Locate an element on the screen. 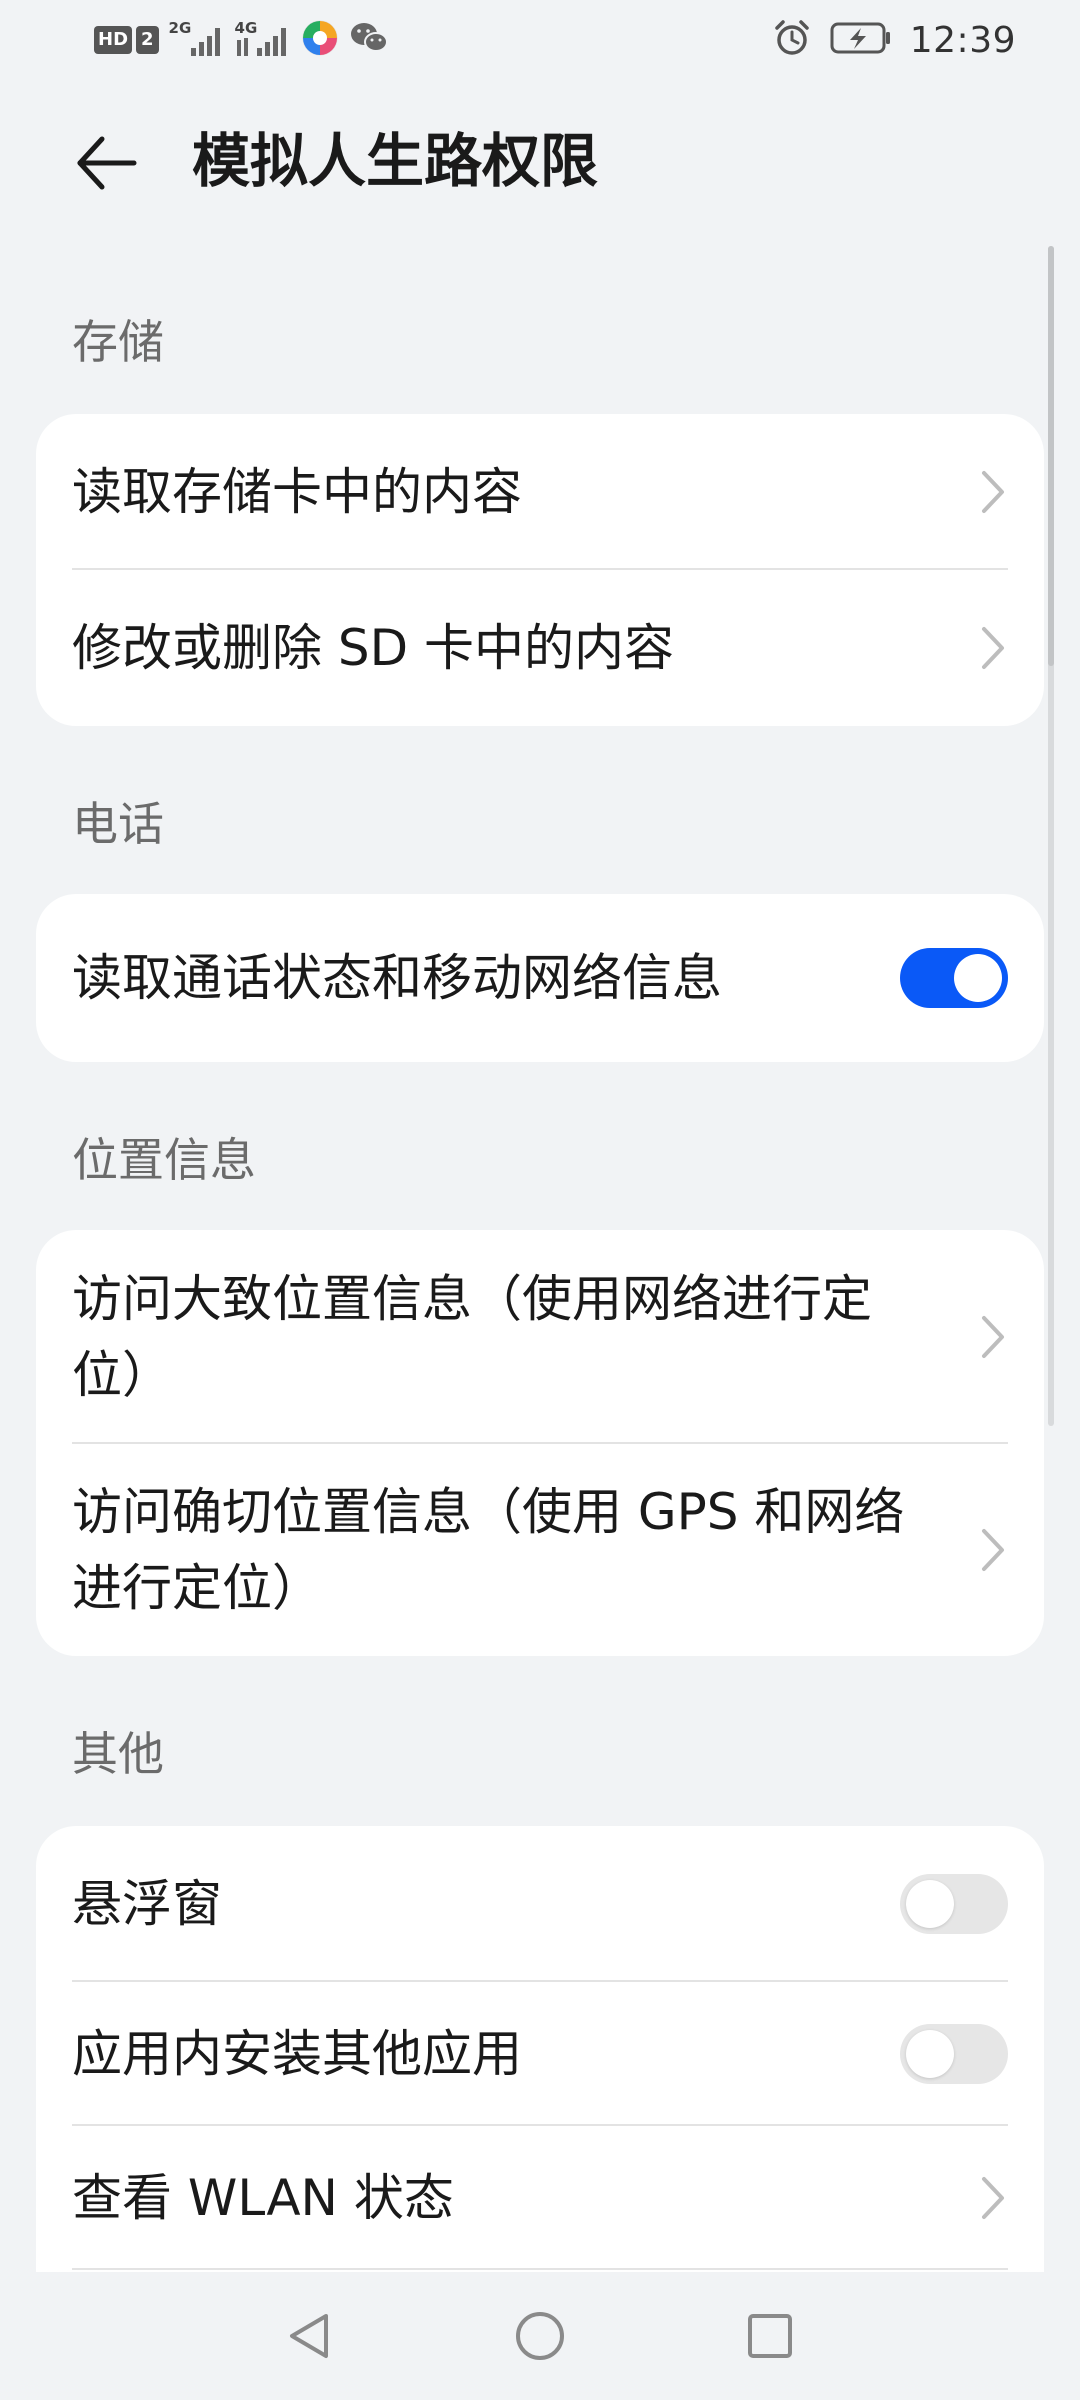 This screenshot has width=1080, height=2400. permission-label: 访问确切位置信息（使用 GPS 和网络进行定位） is located at coordinates (488, 1550).